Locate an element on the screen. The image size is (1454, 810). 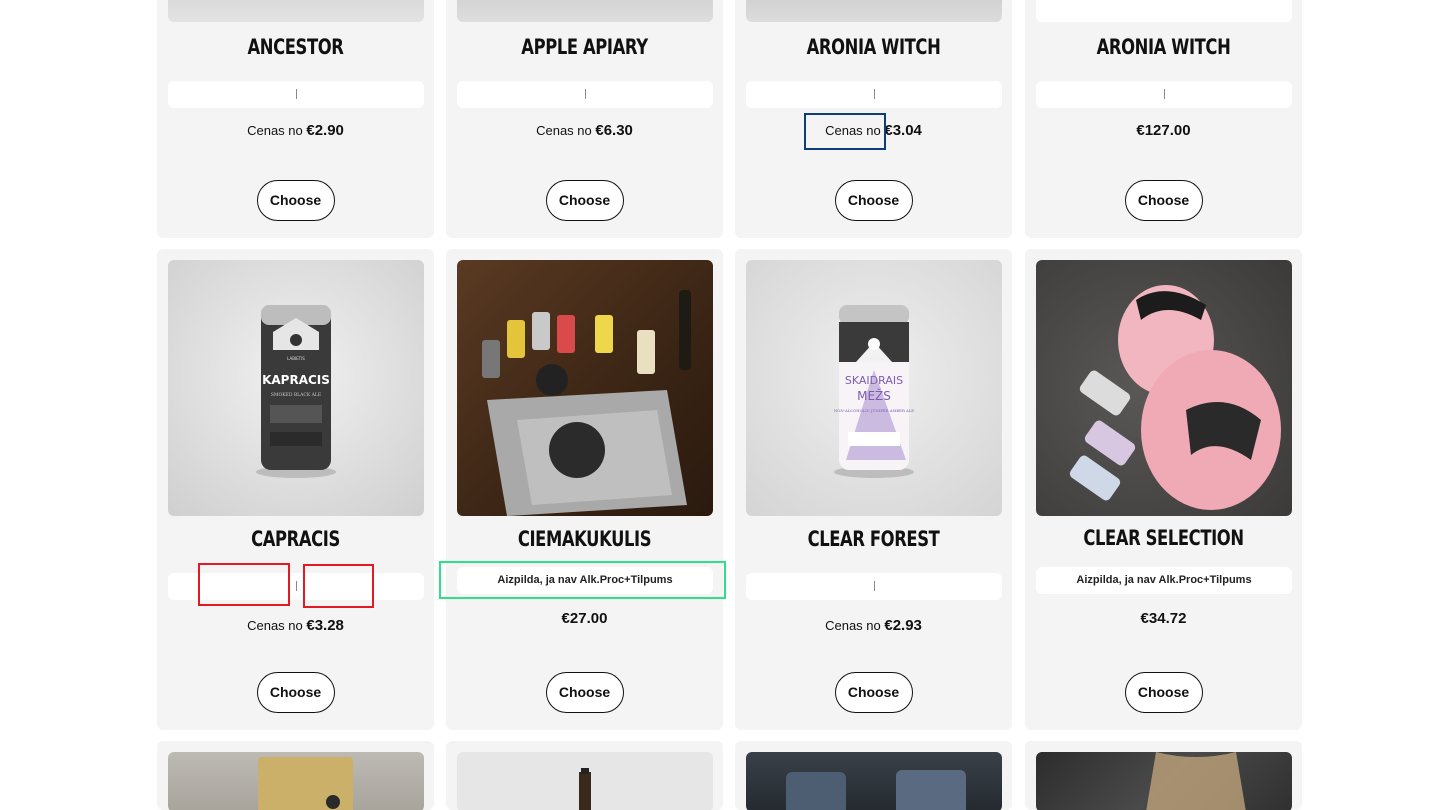
product-name: CLEAR SELECTION is located at coordinates (1163, 538).